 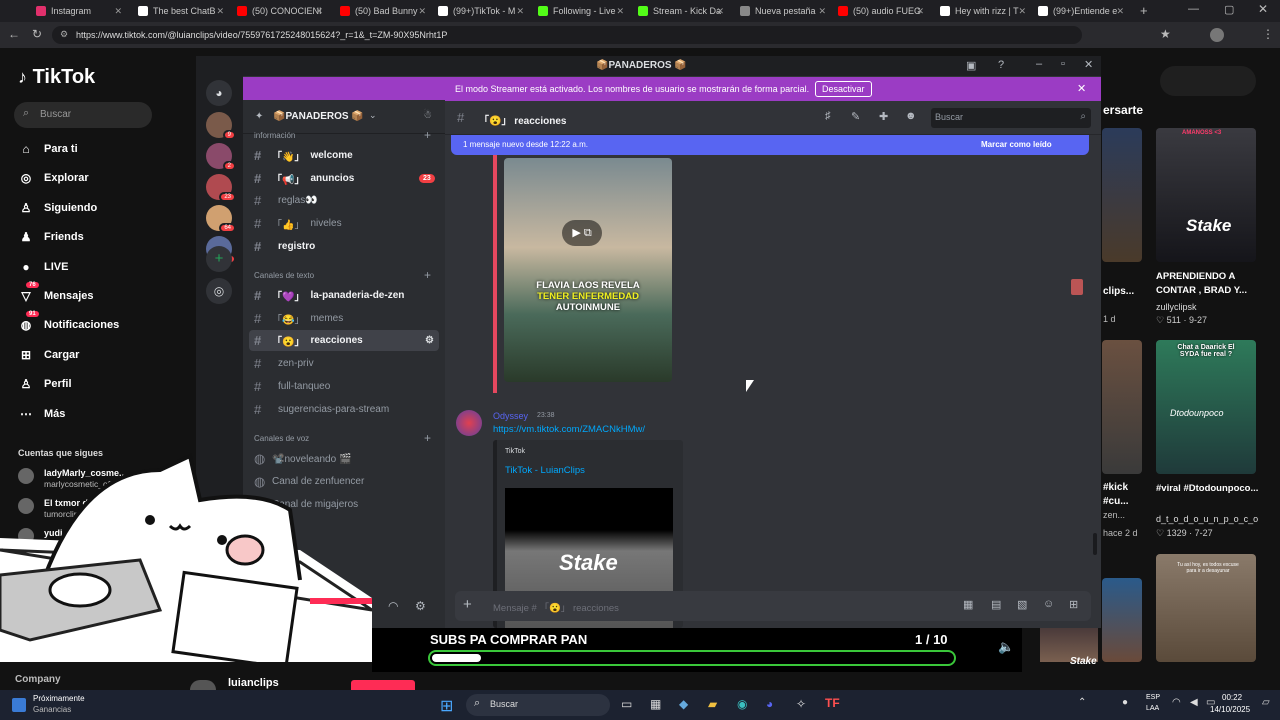 What do you see at coordinates (56, 77) in the screenshot?
I see `tiktok-logo: ♪ TikTok` at bounding box center [56, 77].